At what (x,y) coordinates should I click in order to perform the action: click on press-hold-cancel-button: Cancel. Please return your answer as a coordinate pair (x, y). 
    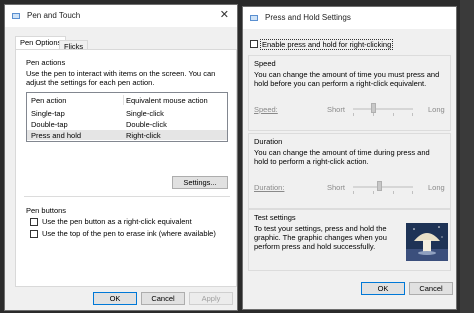
    Looking at the image, I should click on (431, 288).